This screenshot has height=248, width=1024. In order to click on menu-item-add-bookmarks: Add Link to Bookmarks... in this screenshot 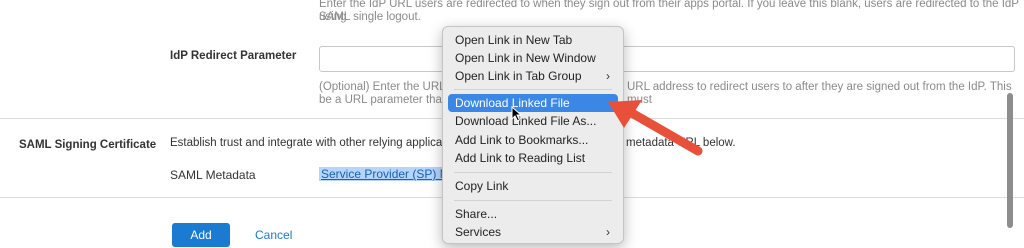, I will do `click(533, 140)`.